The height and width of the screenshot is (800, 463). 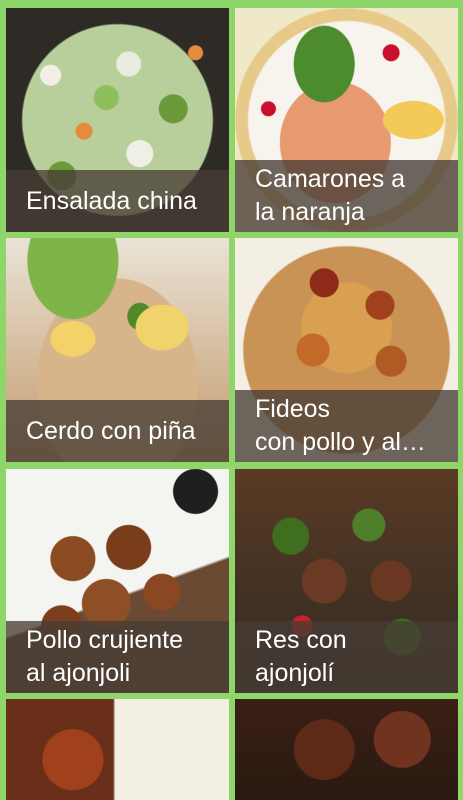 I want to click on recipe-card-partial-left, so click(x=117, y=749).